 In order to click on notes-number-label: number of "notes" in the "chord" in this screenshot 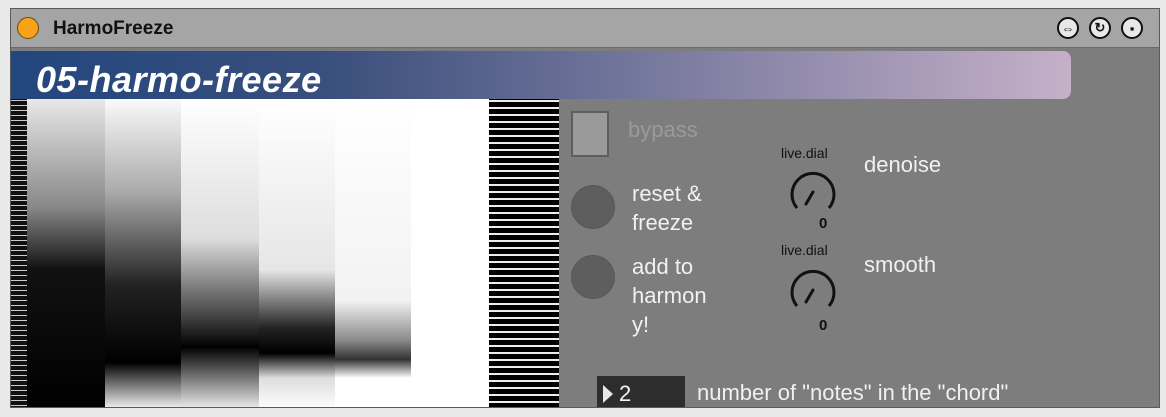, I will do `click(853, 392)`.